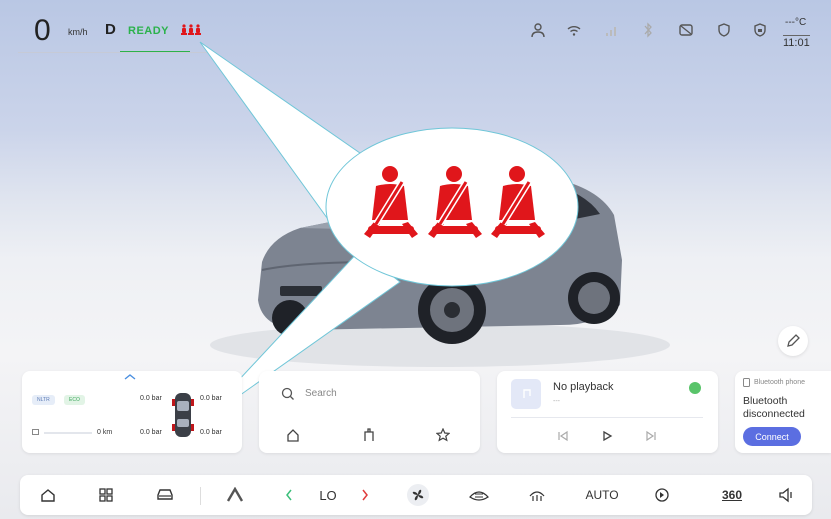  Describe the element at coordinates (68, 433) in the screenshot. I see `range-bar` at that location.